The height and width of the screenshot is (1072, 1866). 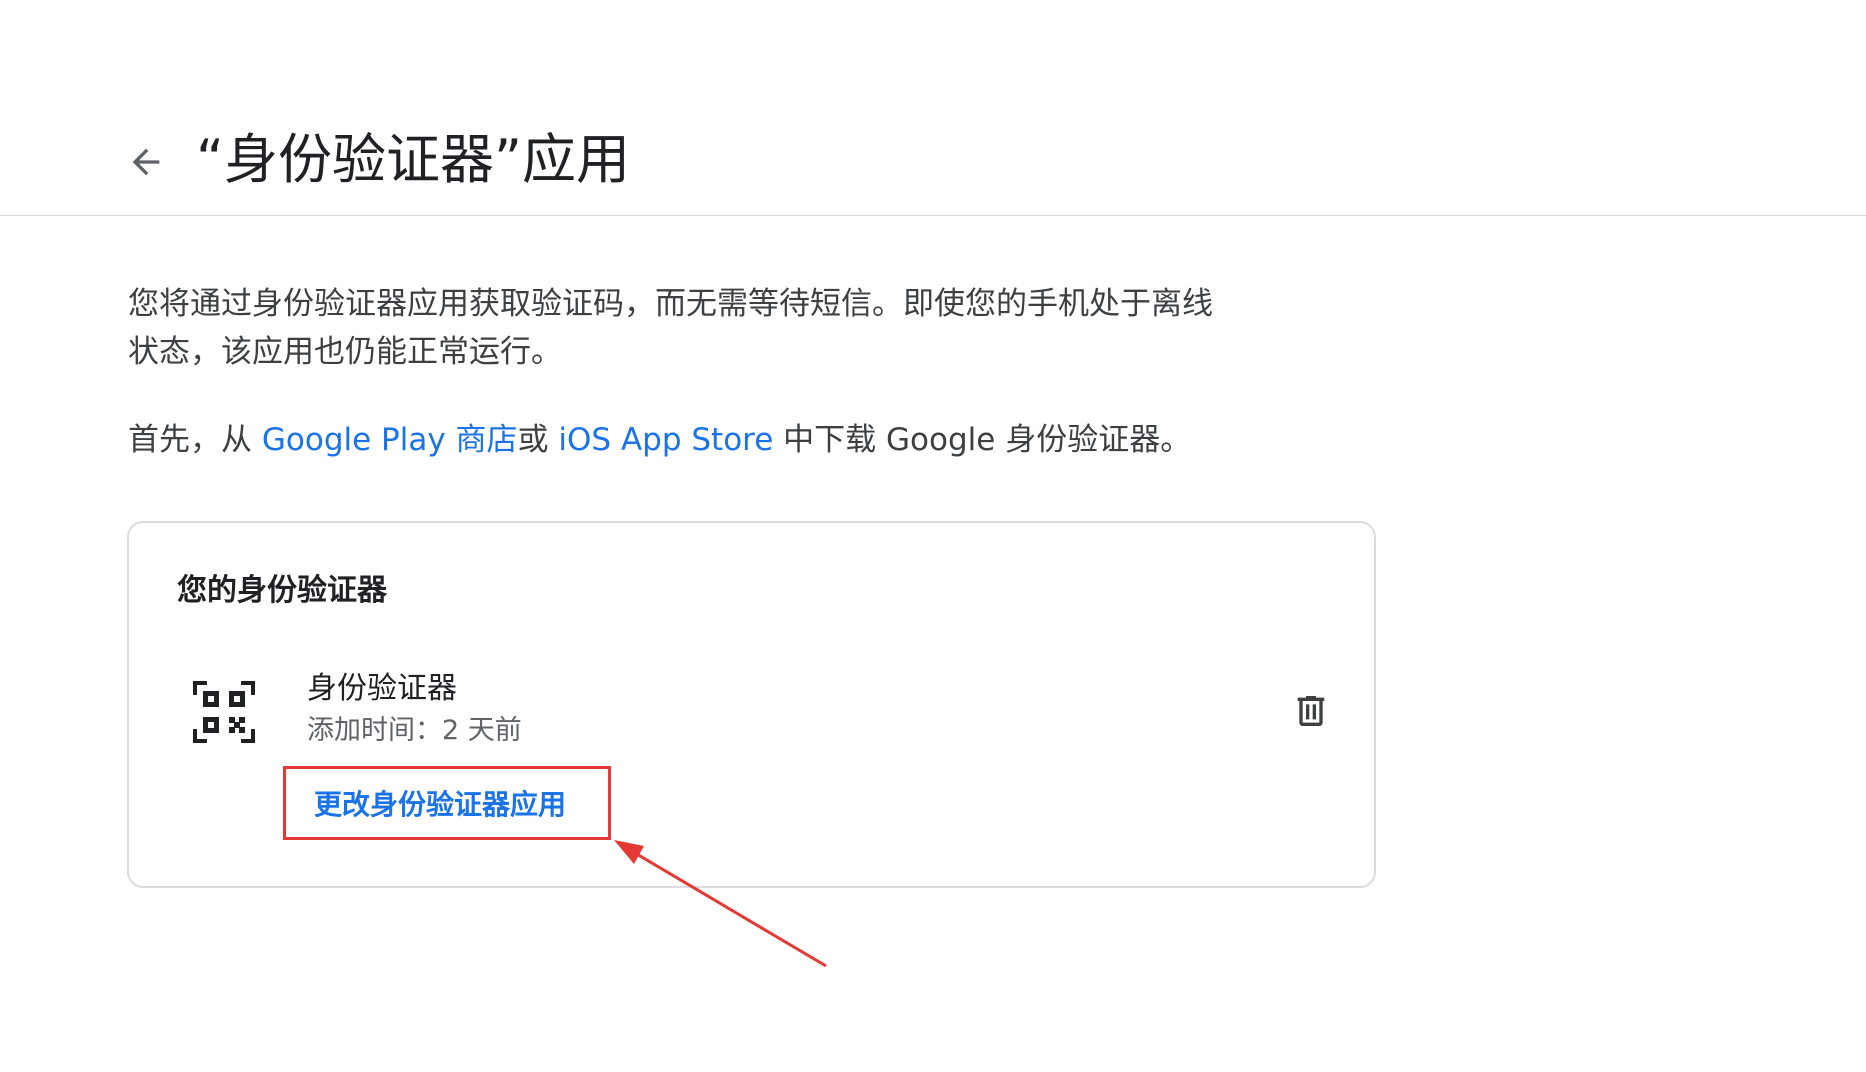 I want to click on qr-code-icon, so click(x=224, y=712).